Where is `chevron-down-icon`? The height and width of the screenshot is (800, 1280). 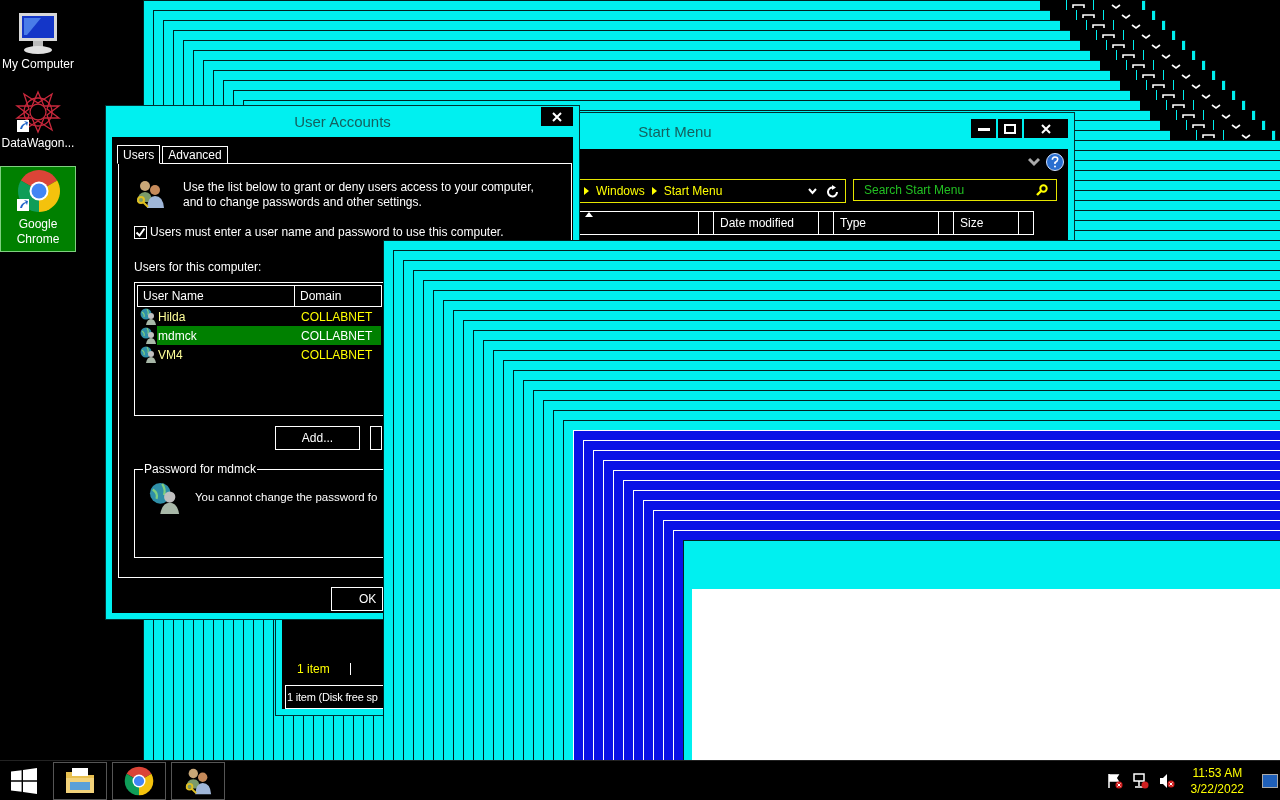
chevron-down-icon is located at coordinates (1034, 162).